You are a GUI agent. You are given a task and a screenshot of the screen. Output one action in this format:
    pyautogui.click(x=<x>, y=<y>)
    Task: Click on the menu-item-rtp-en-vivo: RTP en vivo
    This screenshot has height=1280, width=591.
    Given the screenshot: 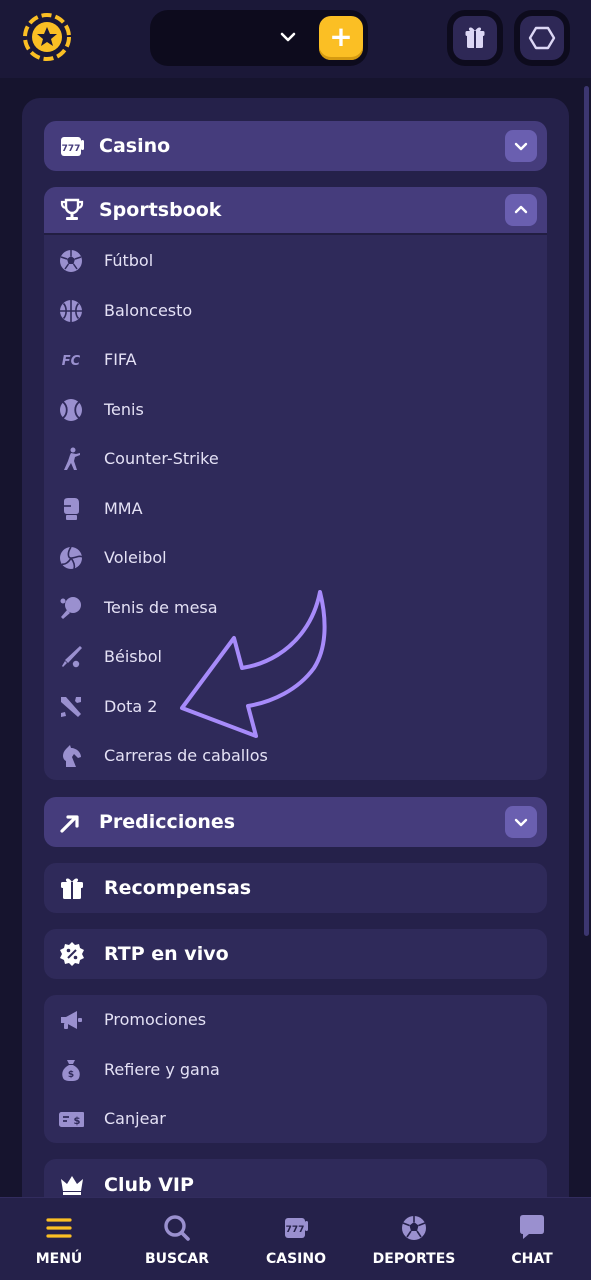 What is the action you would take?
    pyautogui.click(x=295, y=954)
    